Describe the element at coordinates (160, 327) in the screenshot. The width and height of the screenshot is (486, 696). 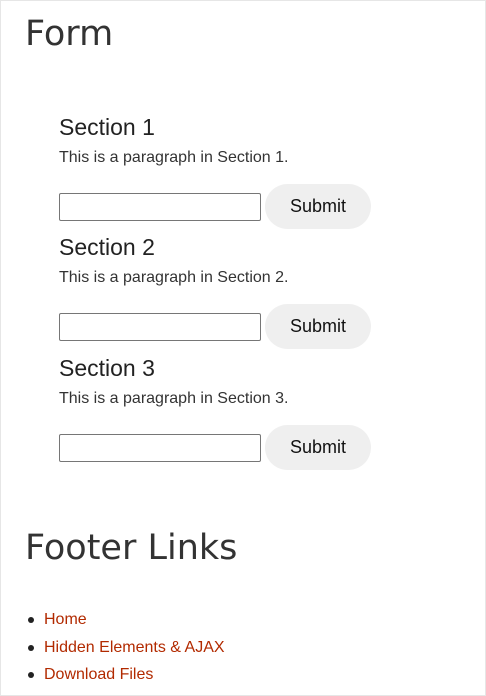
I see `section-2-input` at that location.